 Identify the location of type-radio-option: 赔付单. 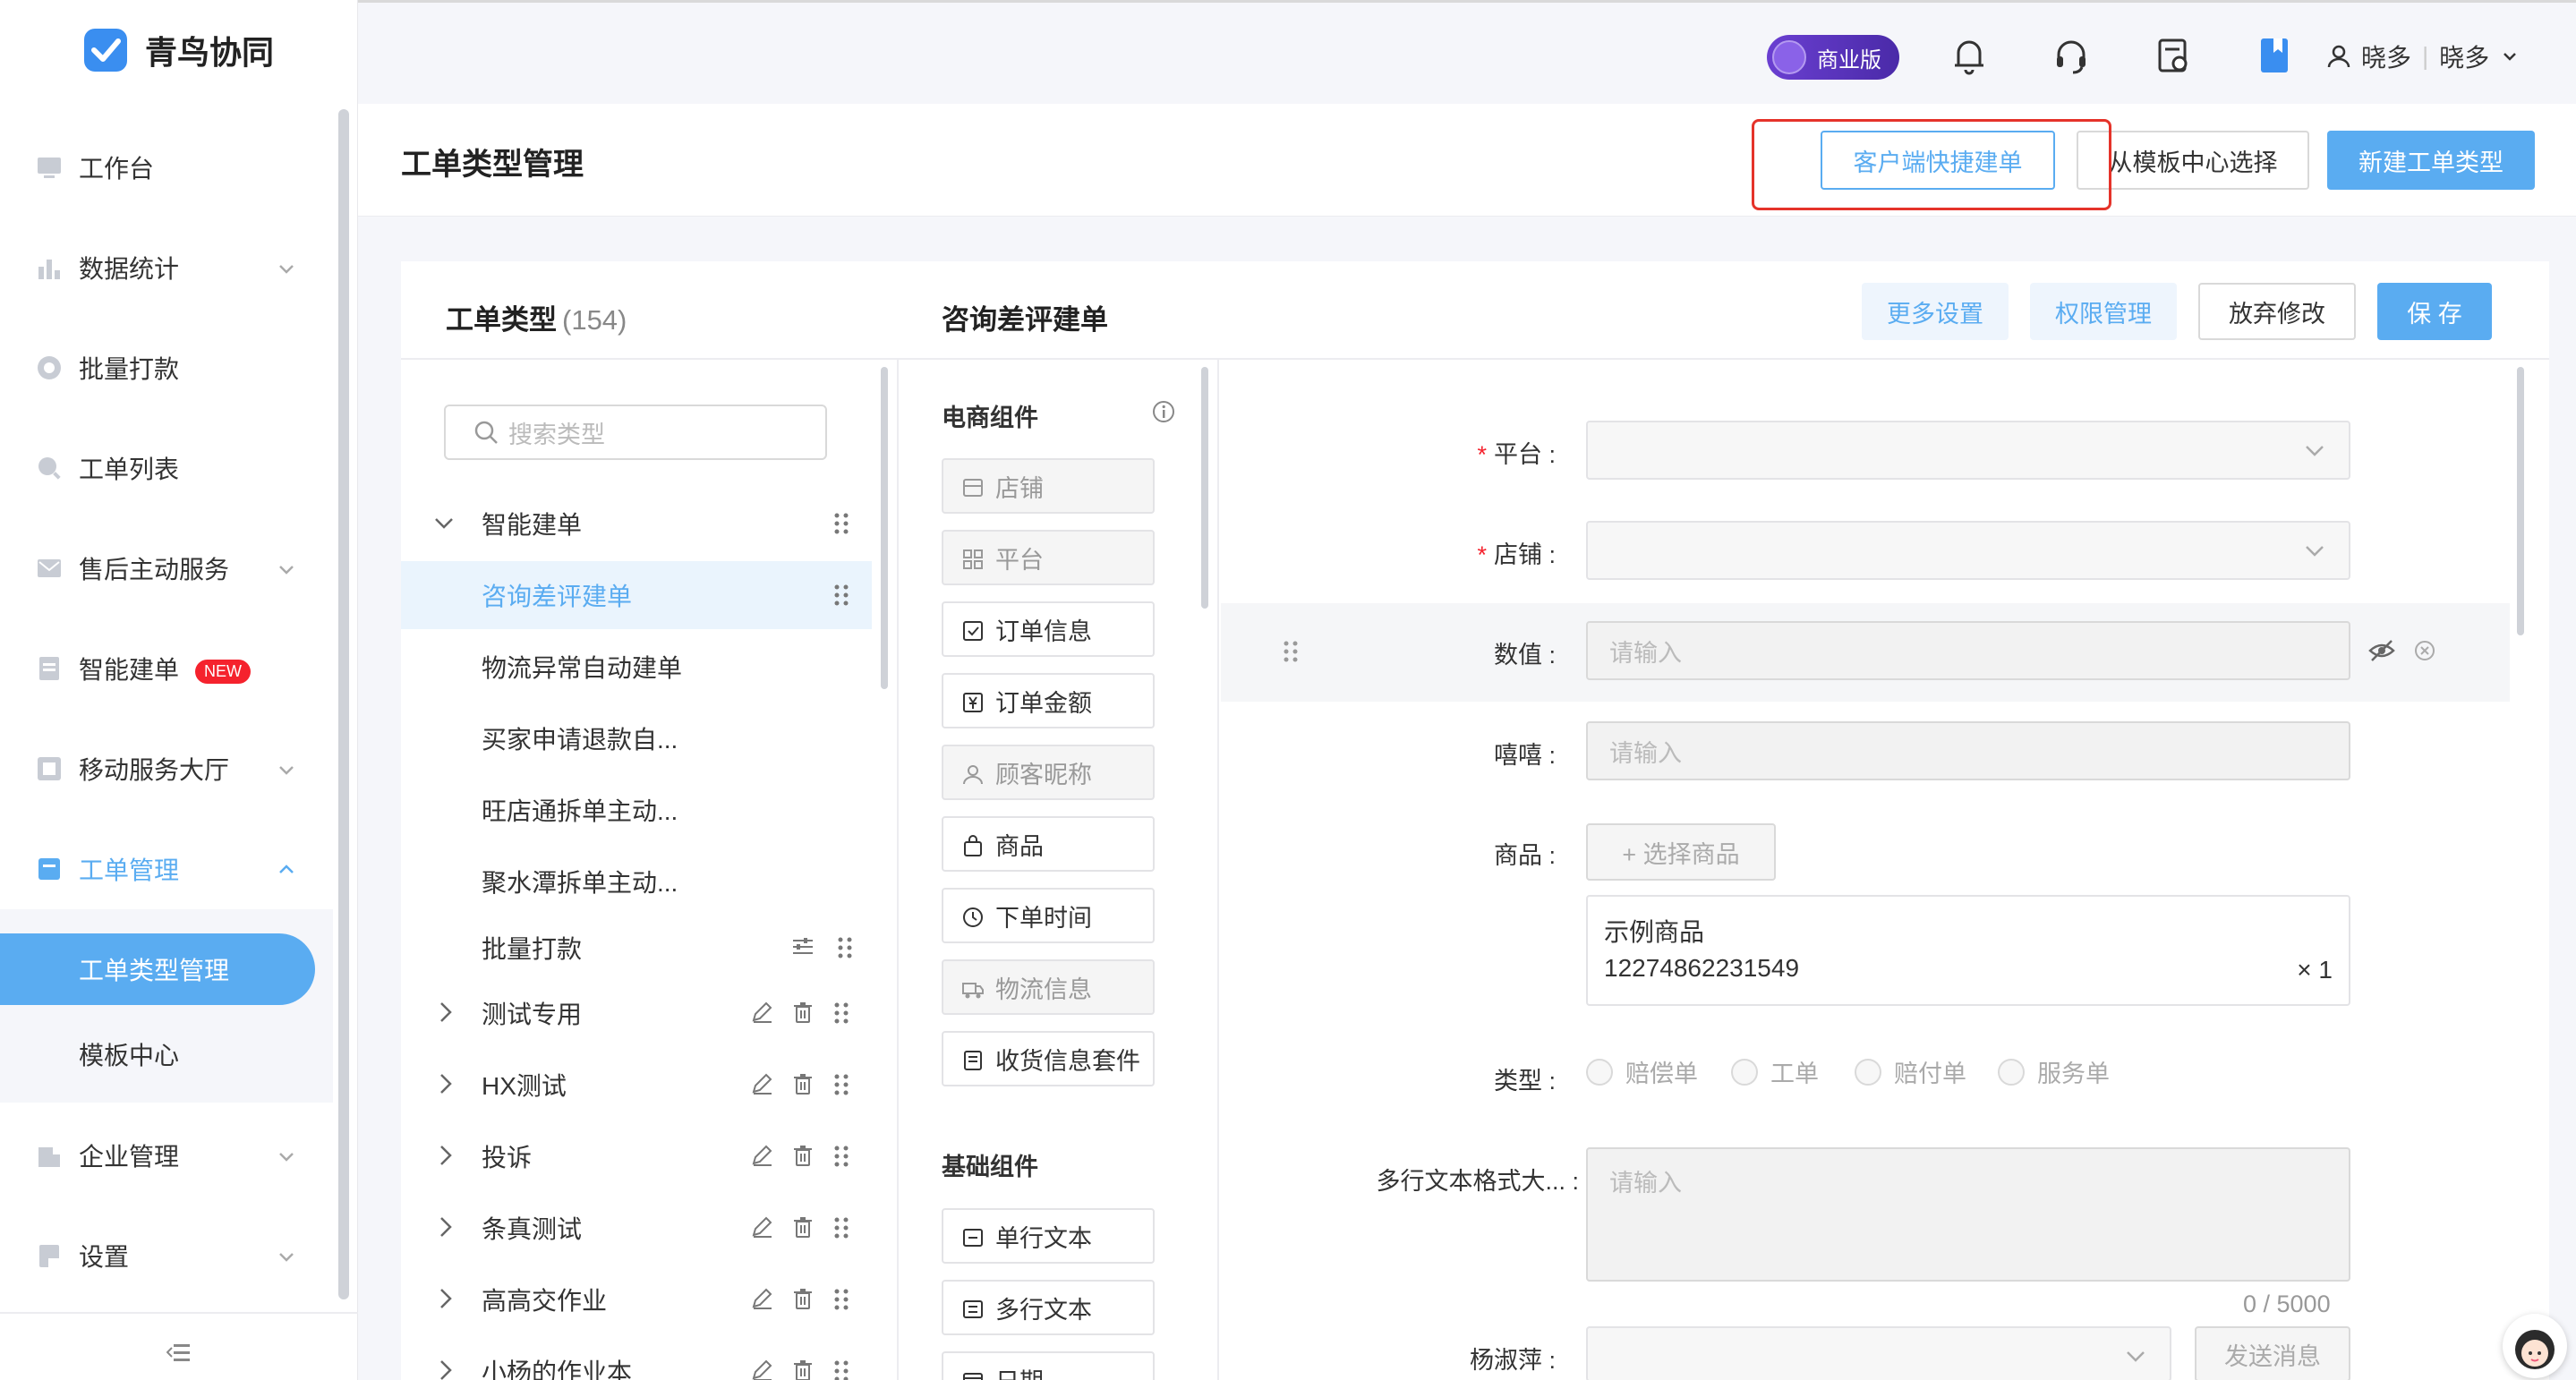
(1910, 1071).